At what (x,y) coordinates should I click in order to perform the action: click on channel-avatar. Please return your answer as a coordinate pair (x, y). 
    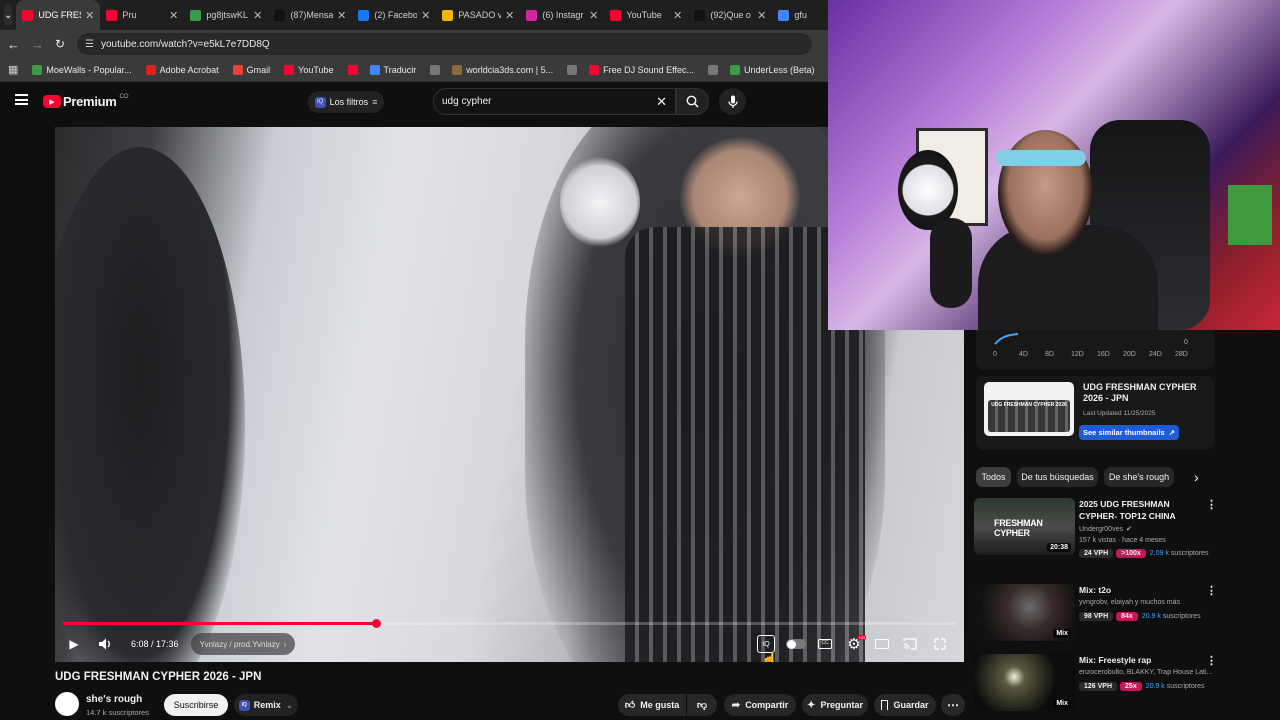
    Looking at the image, I should click on (67, 704).